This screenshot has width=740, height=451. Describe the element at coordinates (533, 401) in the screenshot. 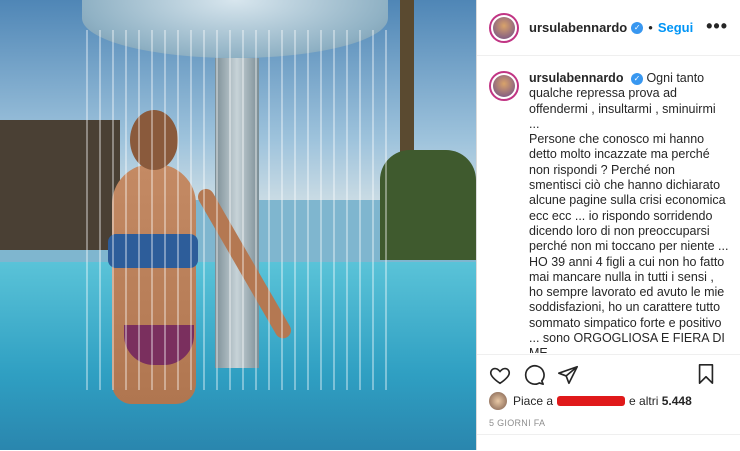

I see `likes-prefix: Piace a` at that location.